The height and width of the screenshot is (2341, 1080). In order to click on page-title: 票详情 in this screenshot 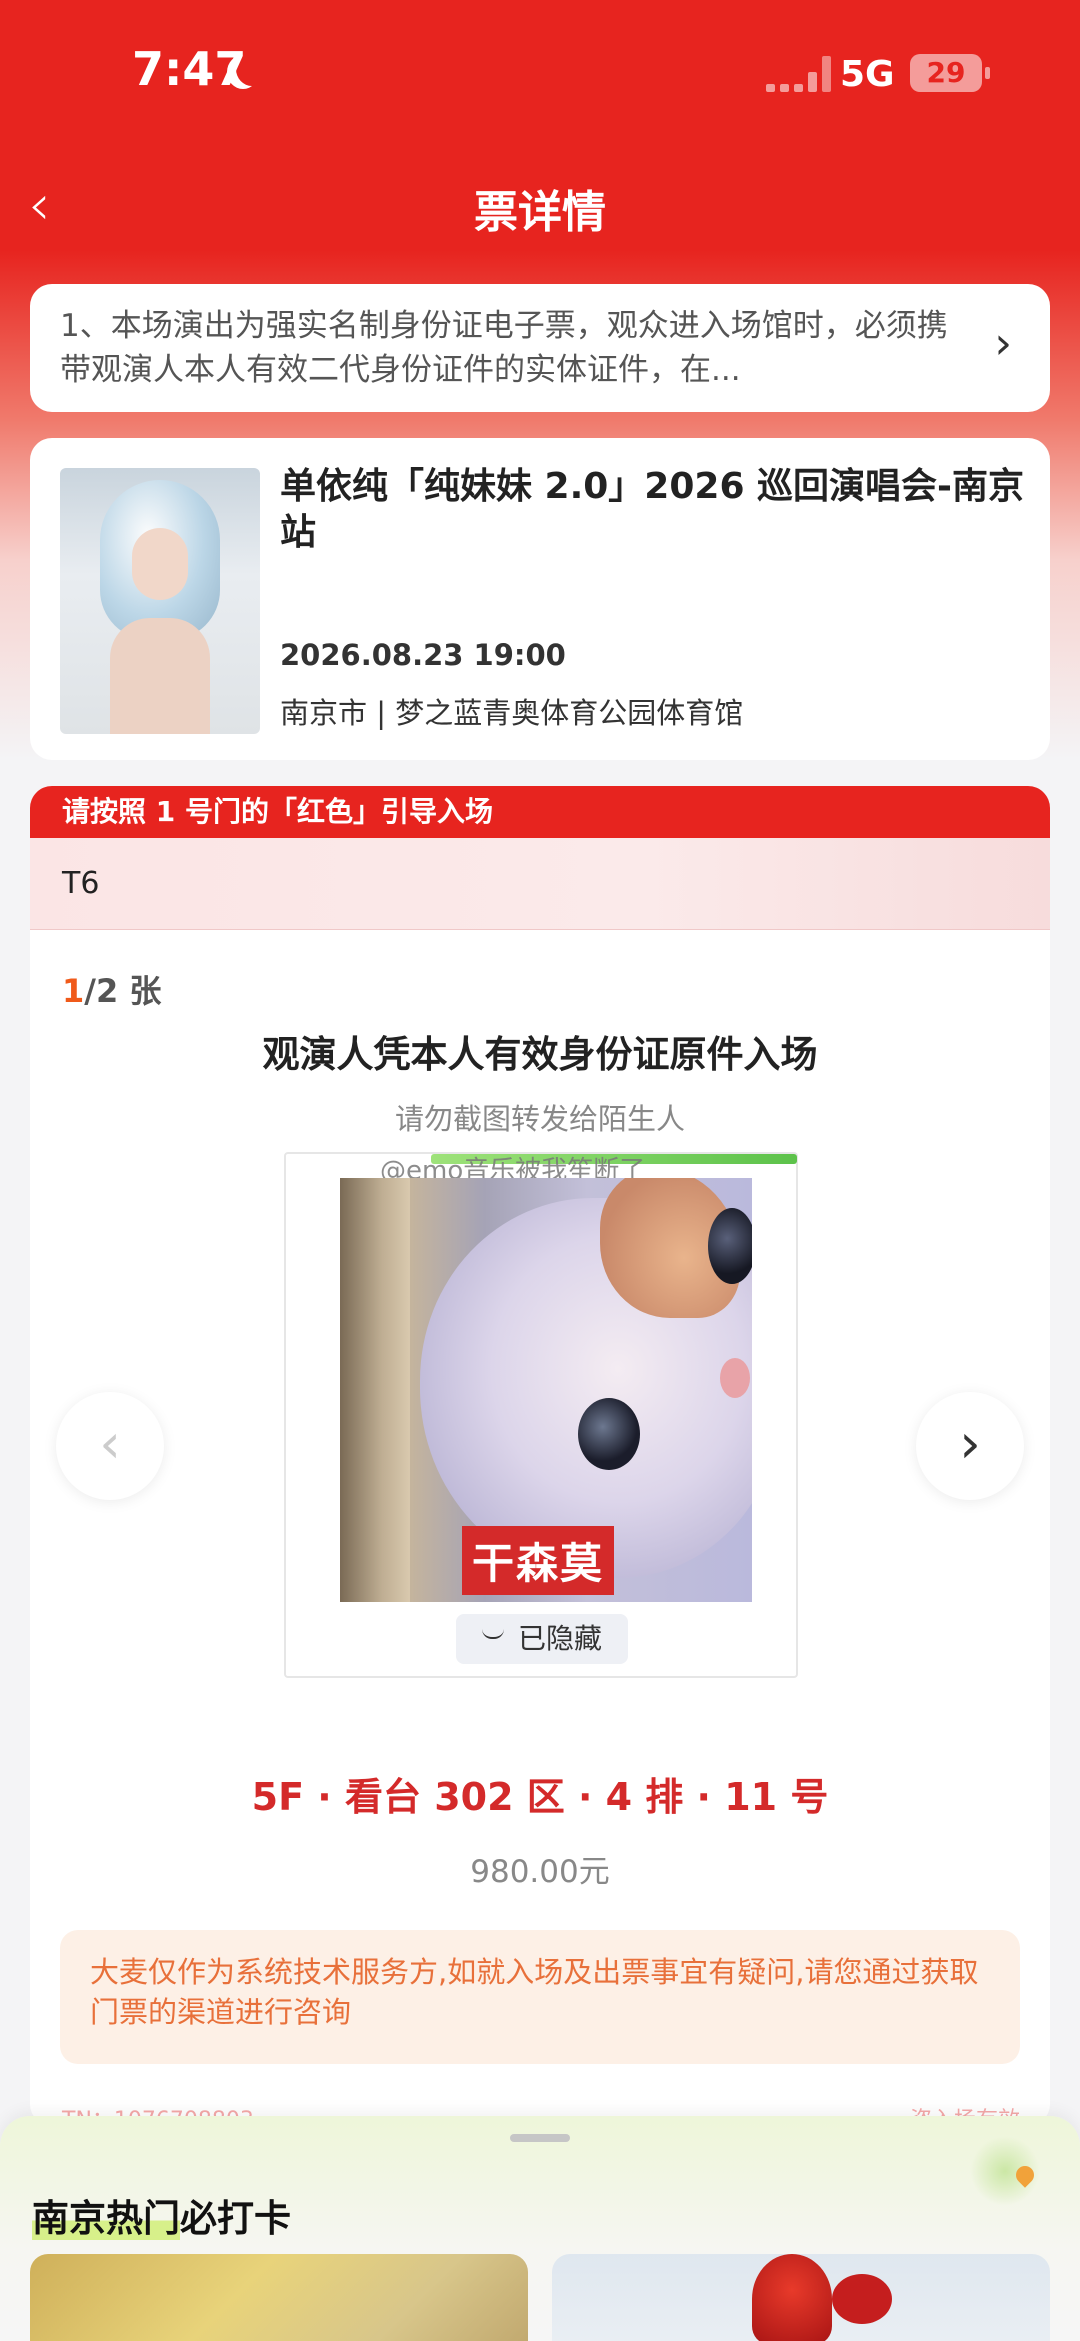, I will do `click(540, 212)`.